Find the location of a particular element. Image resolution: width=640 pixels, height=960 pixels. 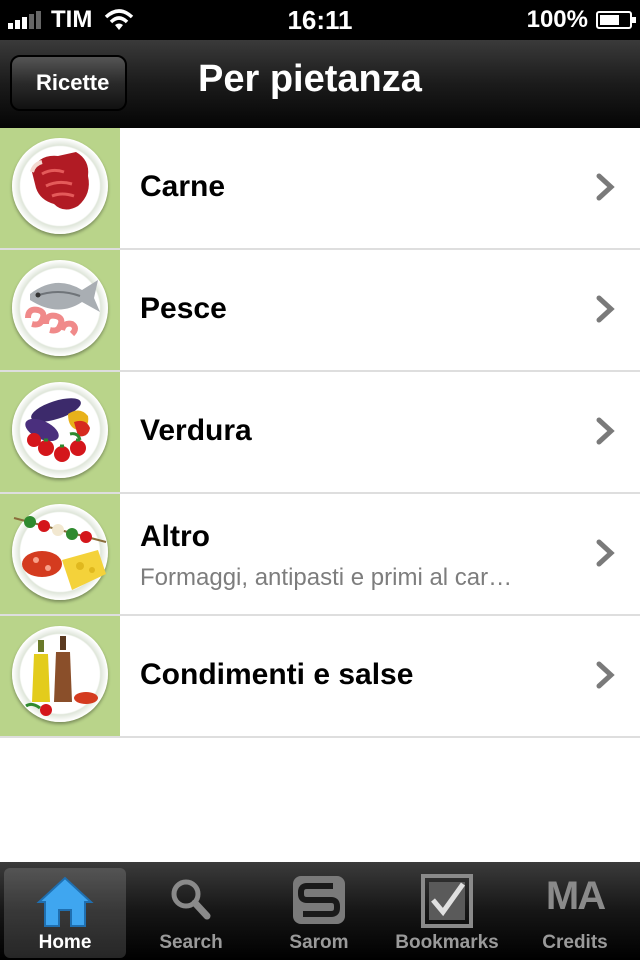

search-icon is located at coordinates (191, 899).